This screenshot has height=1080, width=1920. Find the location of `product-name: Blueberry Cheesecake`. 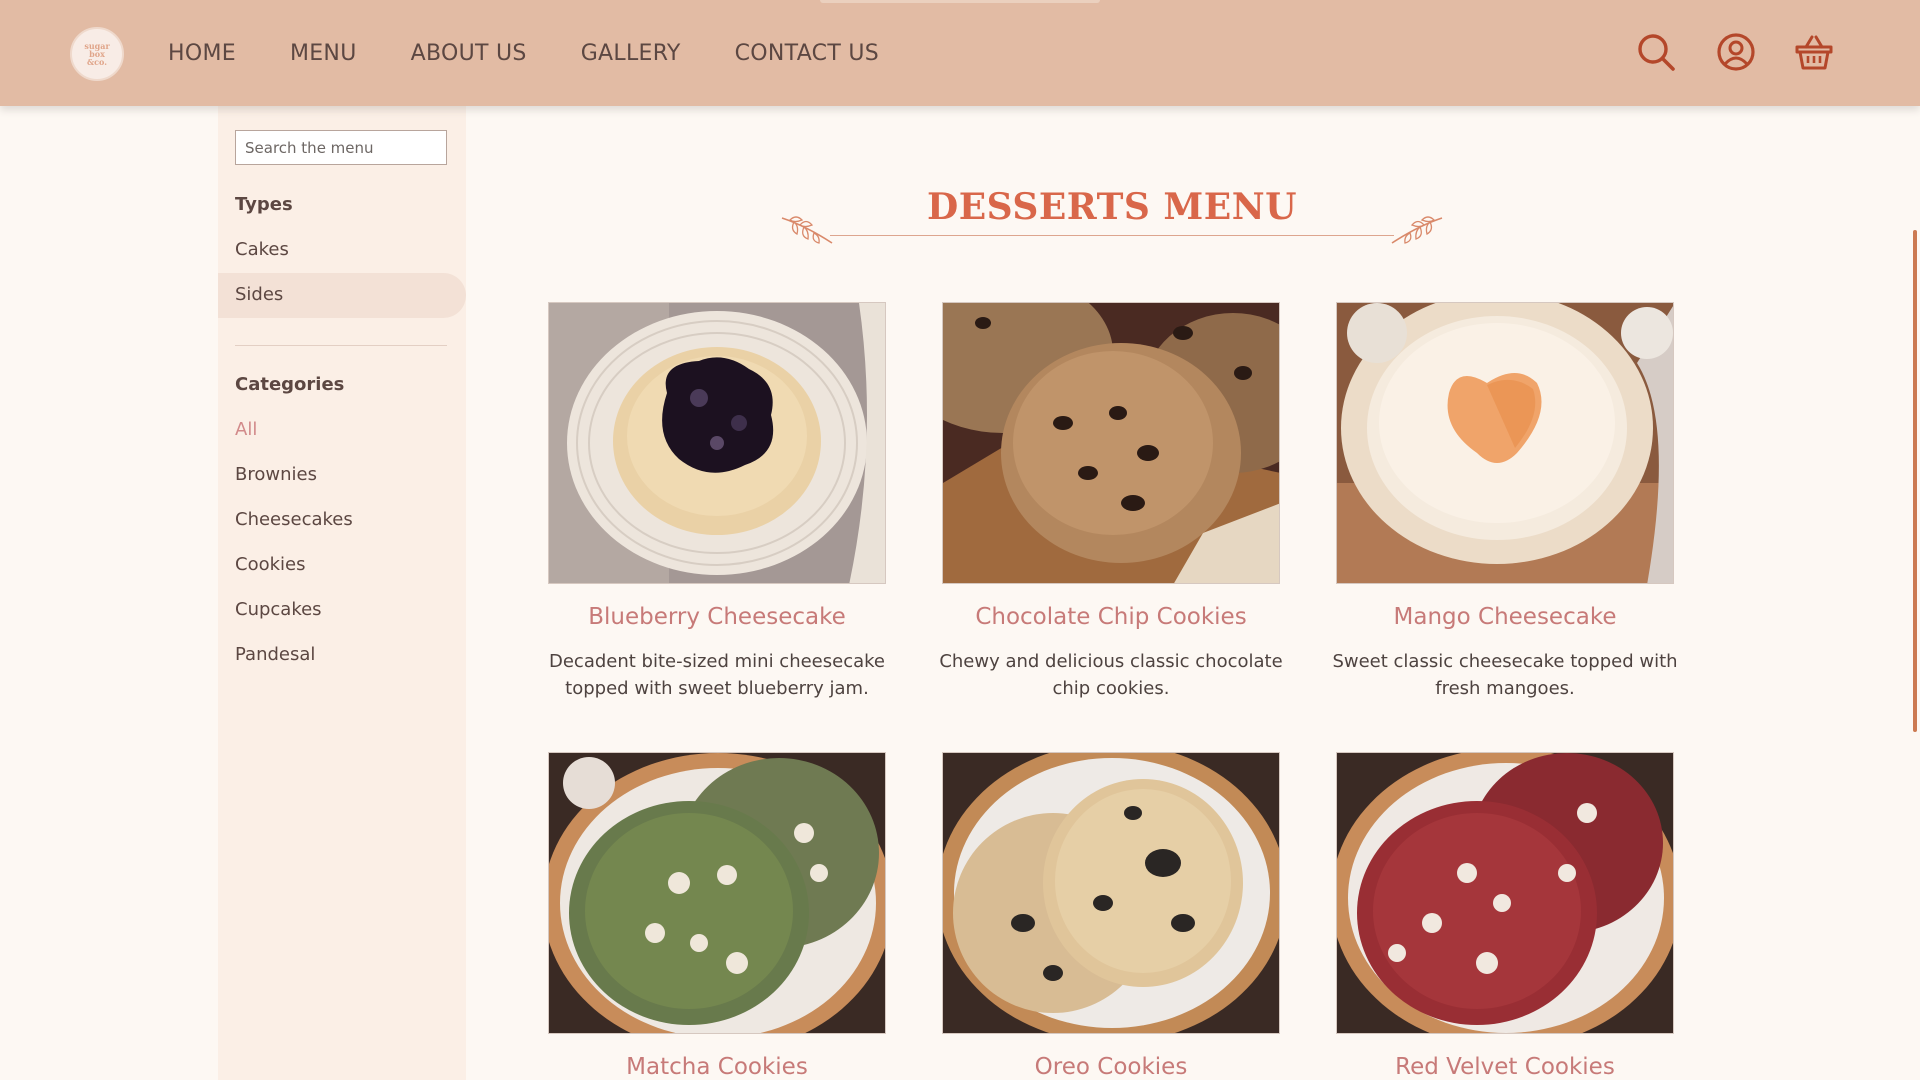

product-name: Blueberry Cheesecake is located at coordinates (717, 617).